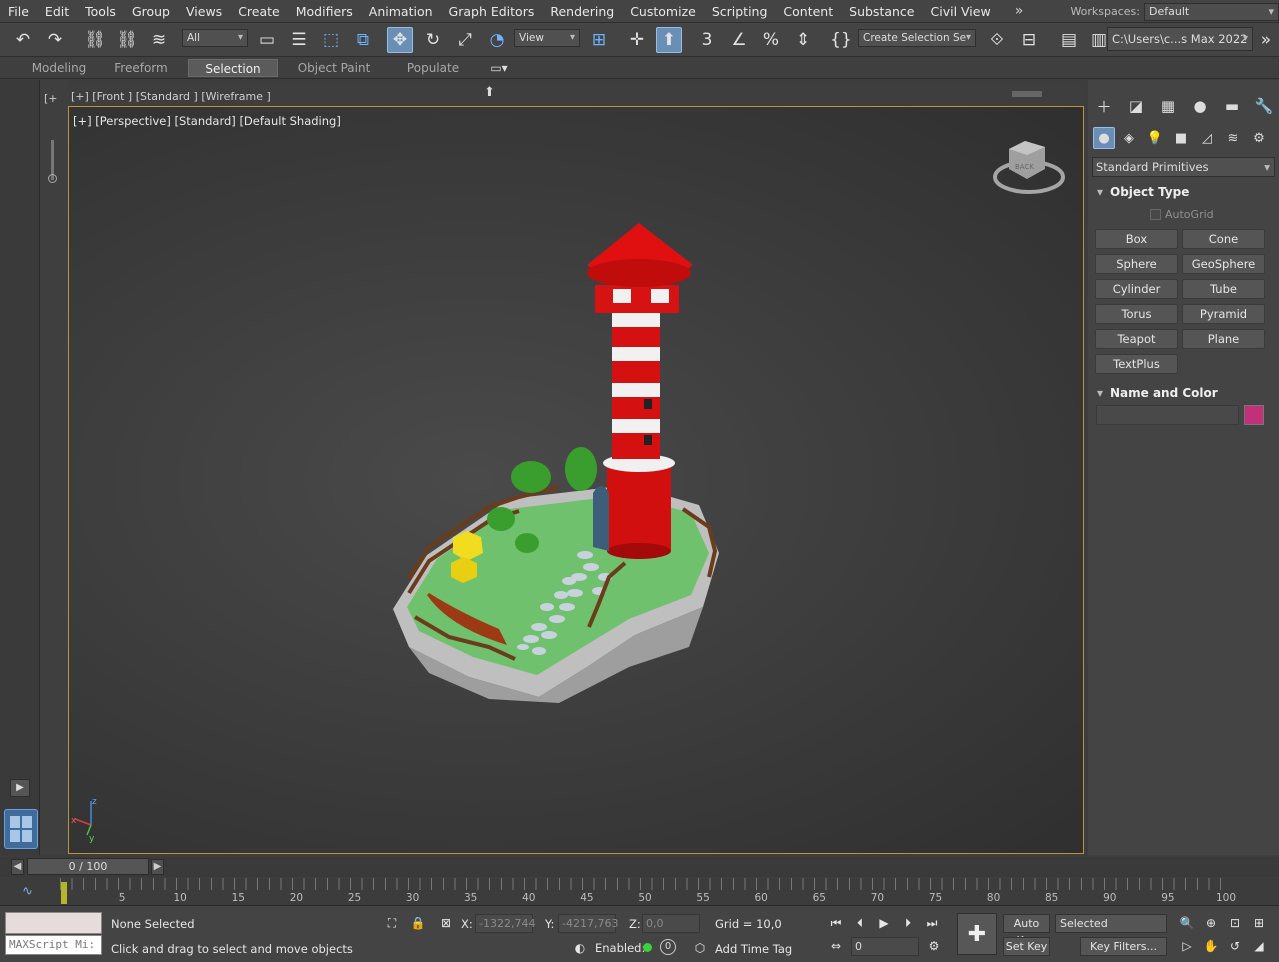  What do you see at coordinates (259, 11) in the screenshot?
I see `menu-create: Create` at bounding box center [259, 11].